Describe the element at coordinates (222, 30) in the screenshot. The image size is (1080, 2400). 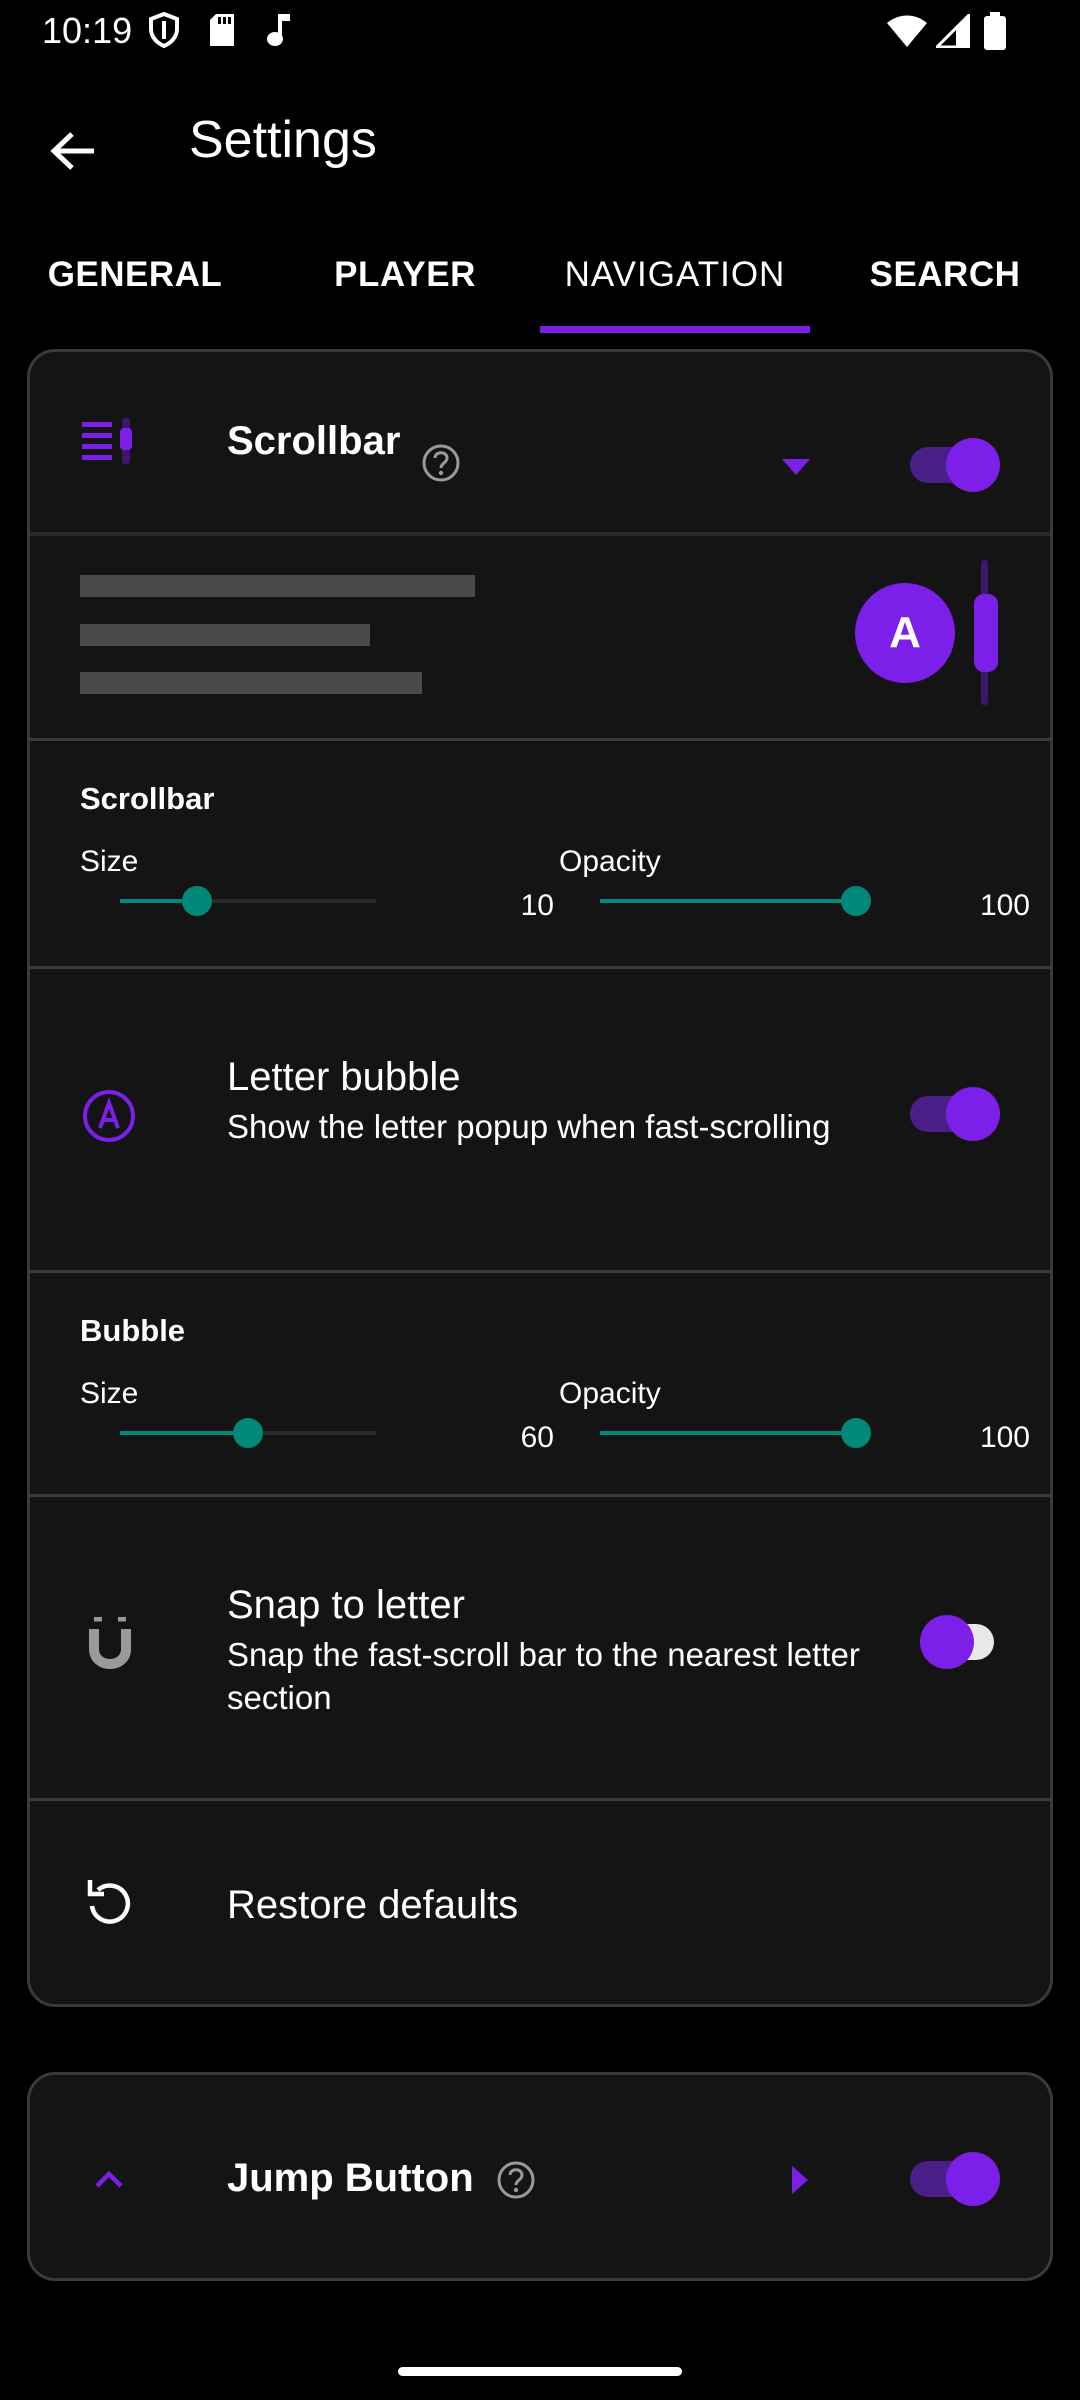
I see `sd-card-icon` at that location.